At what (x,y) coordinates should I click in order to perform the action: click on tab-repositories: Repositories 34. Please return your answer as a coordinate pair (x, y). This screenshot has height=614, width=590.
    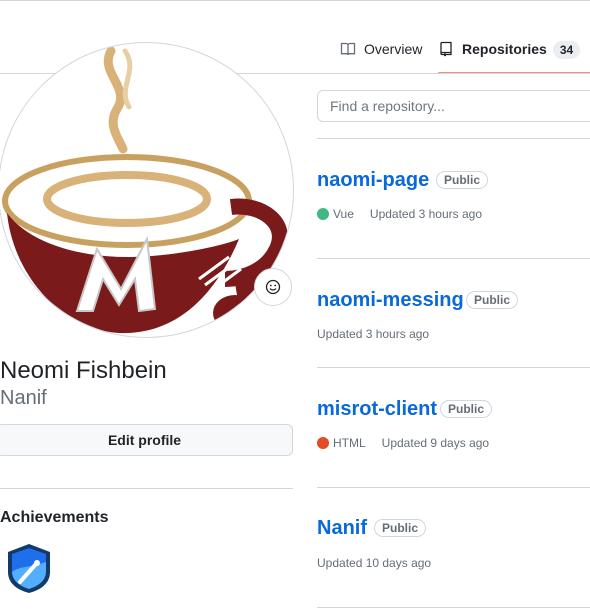
    Looking at the image, I should click on (514, 55).